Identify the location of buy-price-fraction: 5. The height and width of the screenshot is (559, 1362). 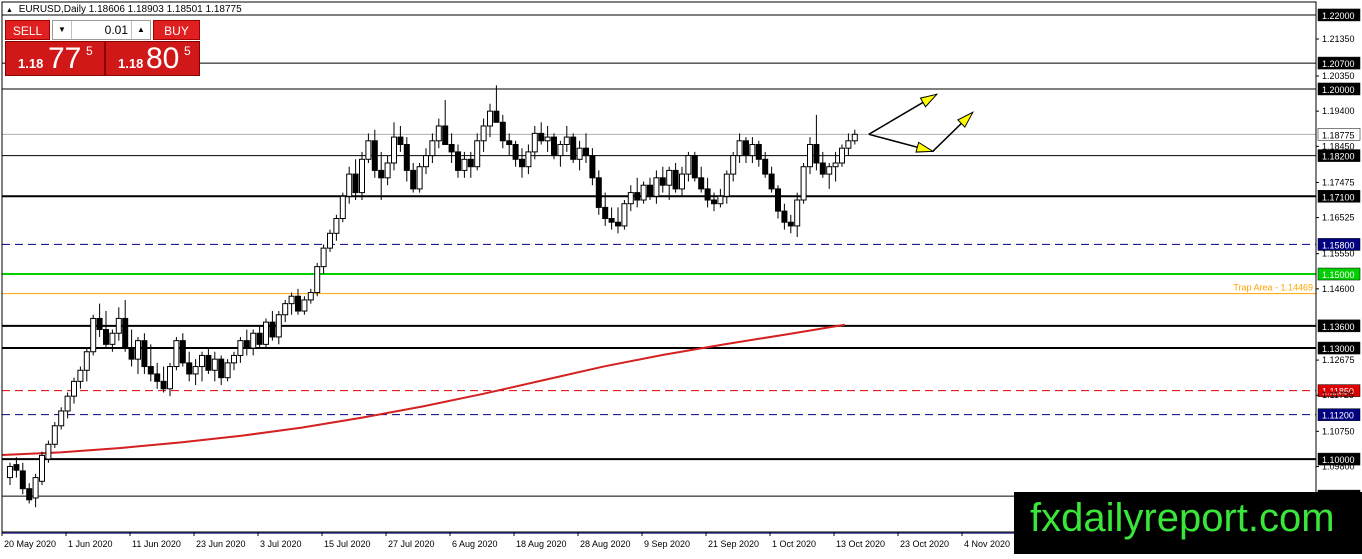
(187, 51).